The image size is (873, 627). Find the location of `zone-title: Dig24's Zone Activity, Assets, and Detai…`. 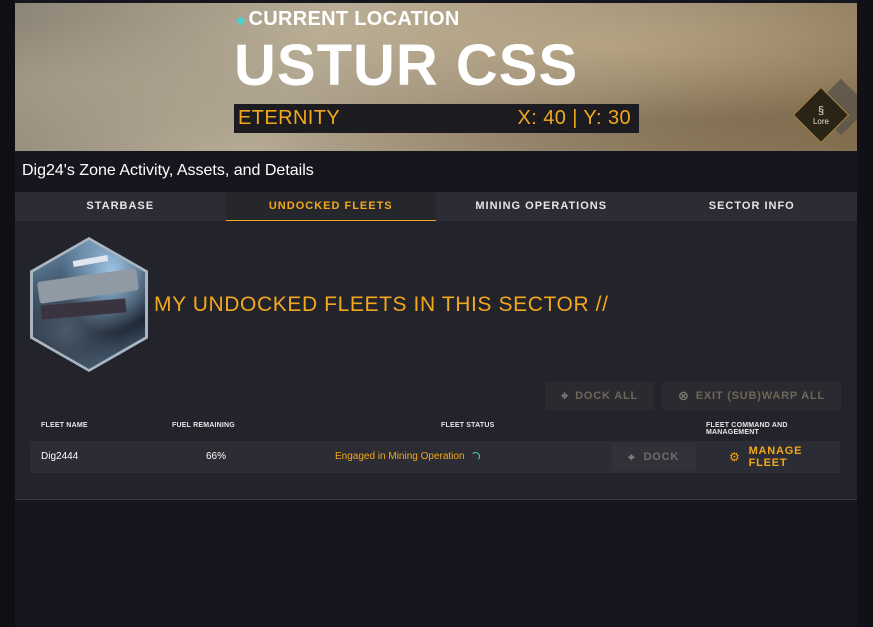

zone-title: Dig24's Zone Activity, Assets, and Detai… is located at coordinates (168, 170).